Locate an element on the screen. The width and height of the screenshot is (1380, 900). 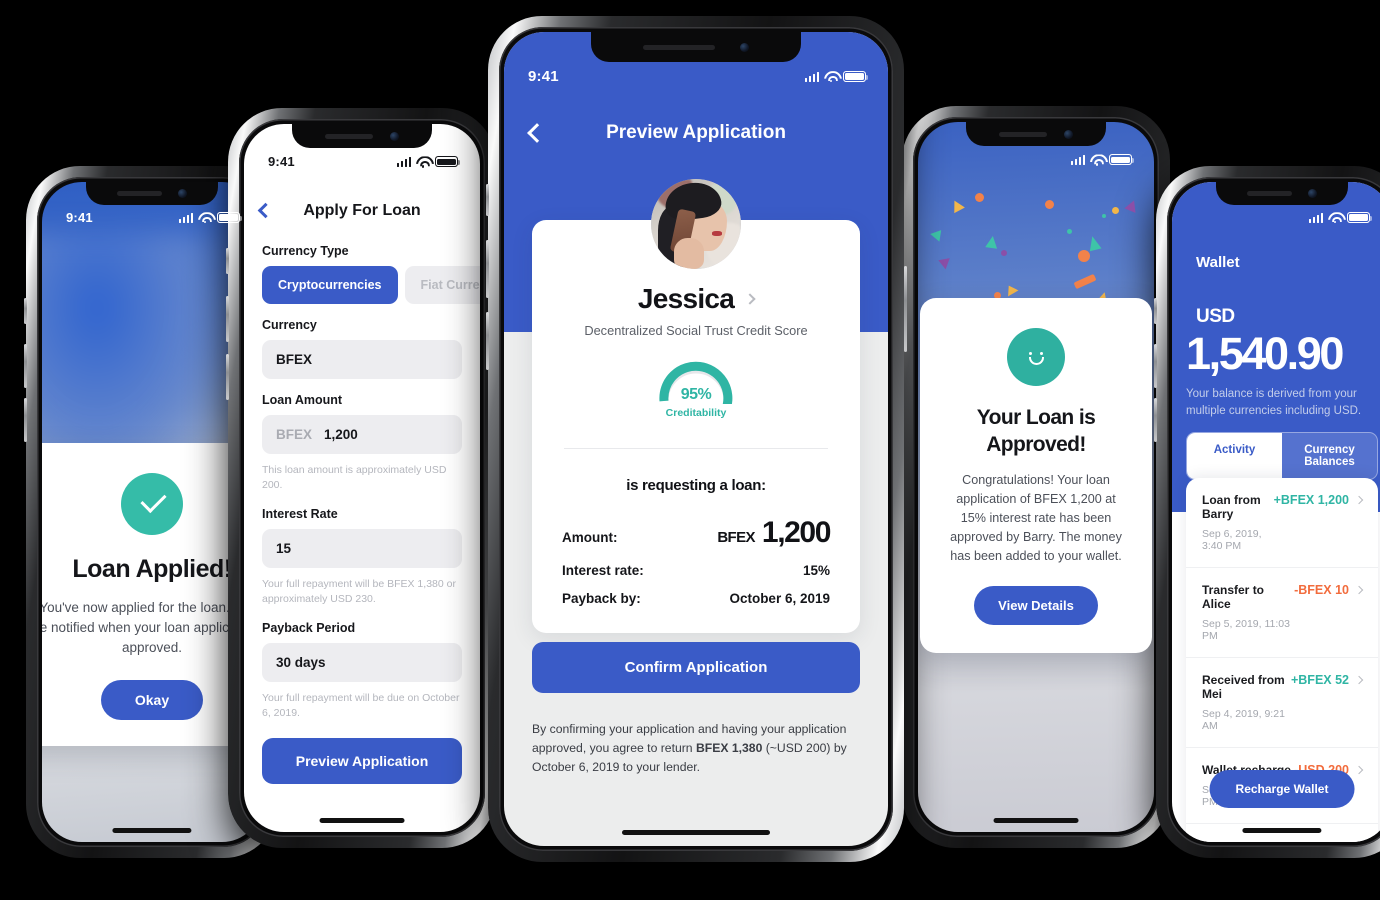
row-interest-label: Interest rate: is located at coordinates (603, 570).